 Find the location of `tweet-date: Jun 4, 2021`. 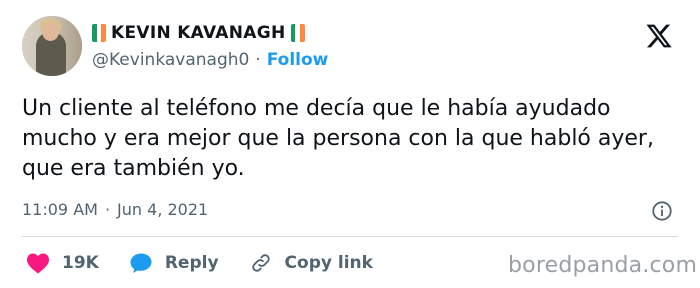

tweet-date: Jun 4, 2021 is located at coordinates (162, 209).